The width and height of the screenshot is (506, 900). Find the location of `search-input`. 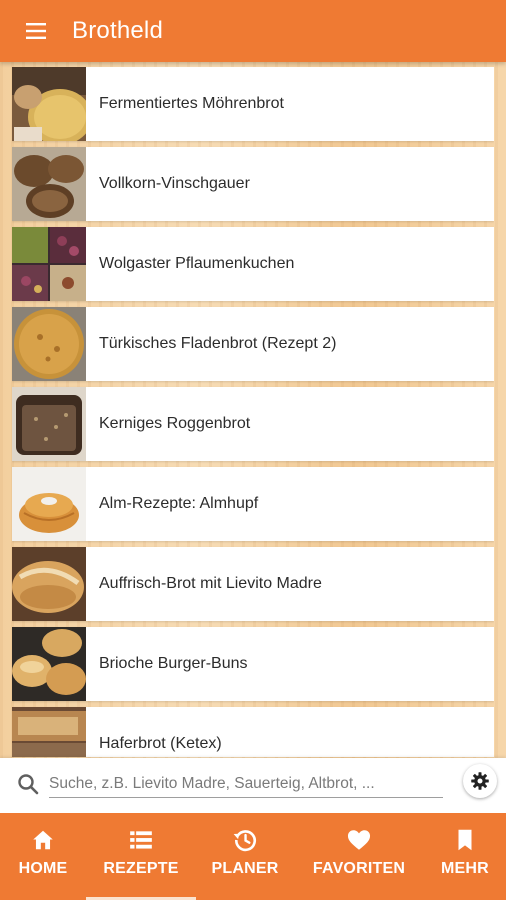

search-input is located at coordinates (246, 784).